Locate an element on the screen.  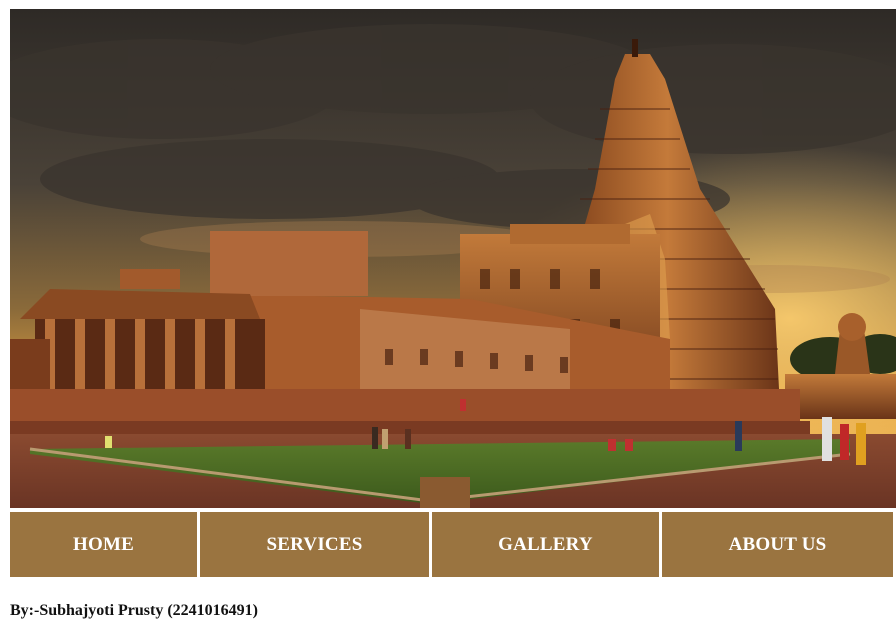
nav-home: HOME is located at coordinates (103, 544).